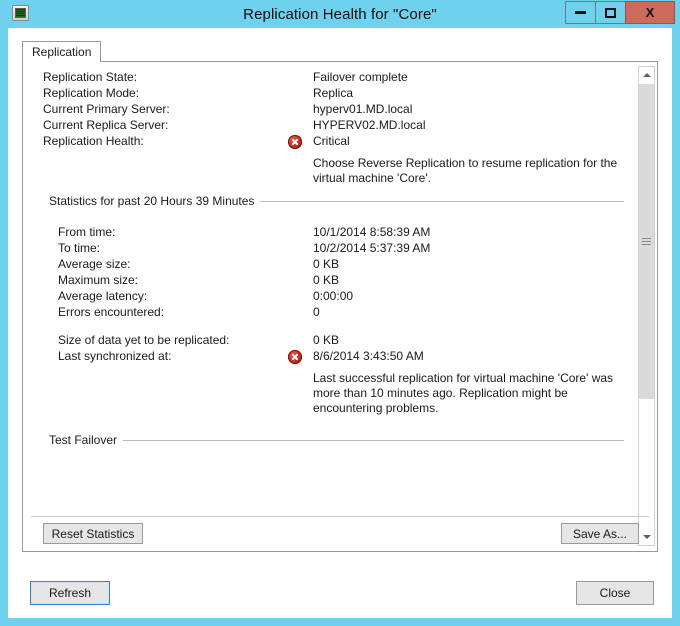 This screenshot has width=680, height=626. I want to click on footer-separator, so click(340, 516).